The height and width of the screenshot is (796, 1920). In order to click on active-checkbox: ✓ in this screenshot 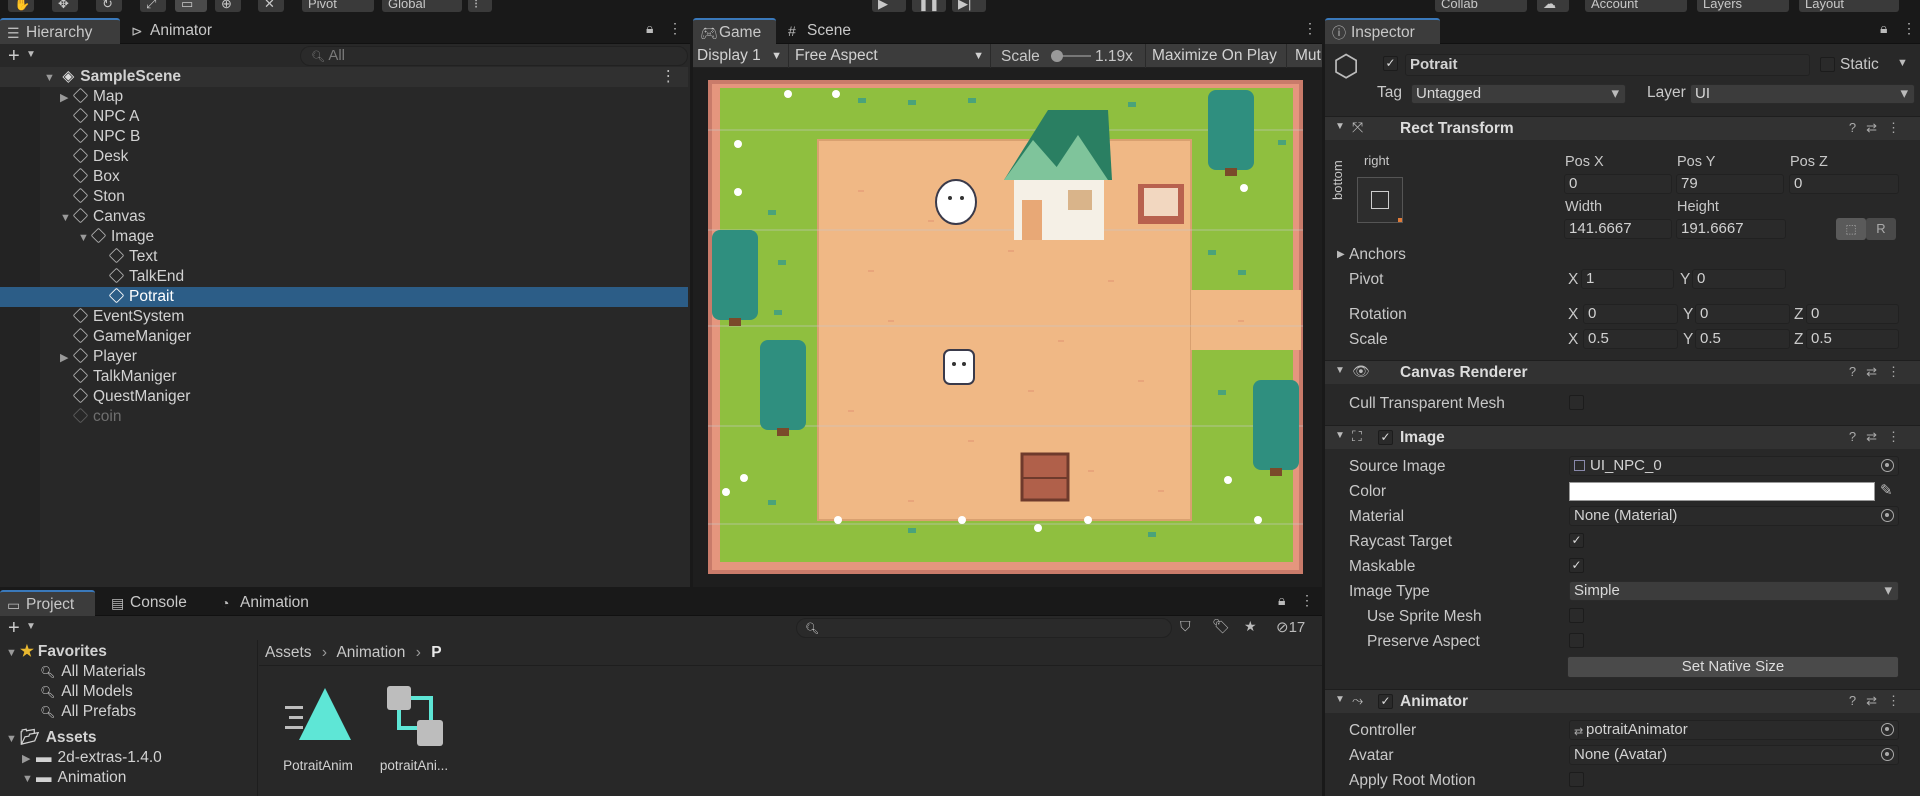, I will do `click(1390, 63)`.